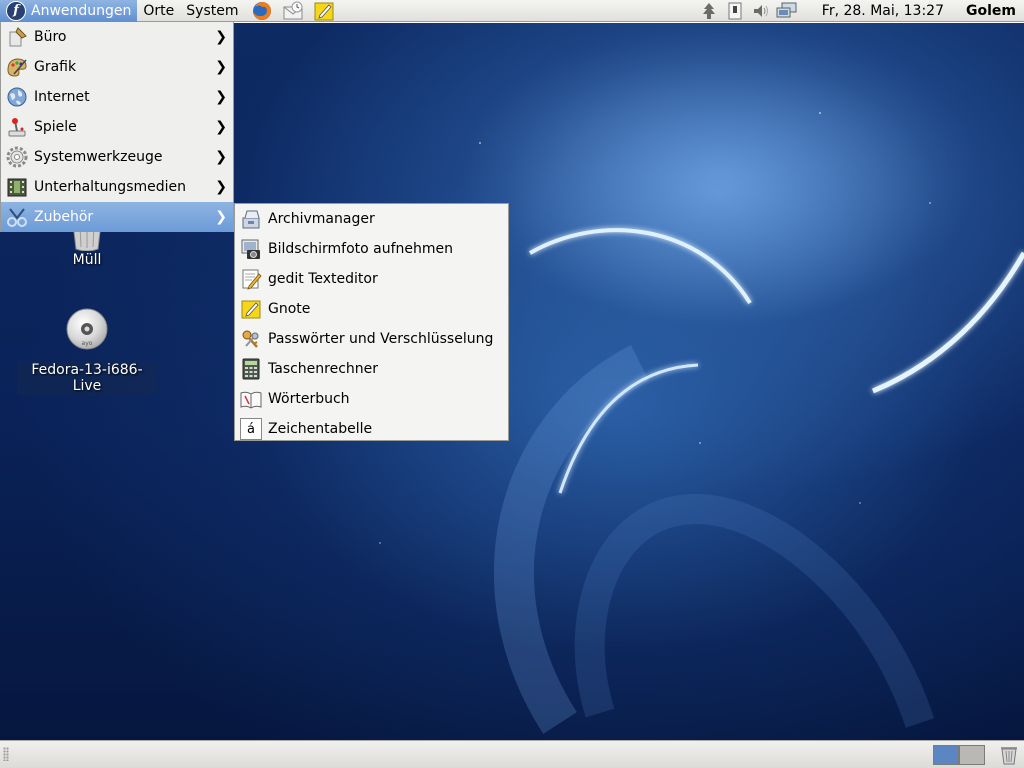  Describe the element at coordinates (62, 97) in the screenshot. I see `menu-item-label: Internet` at that location.